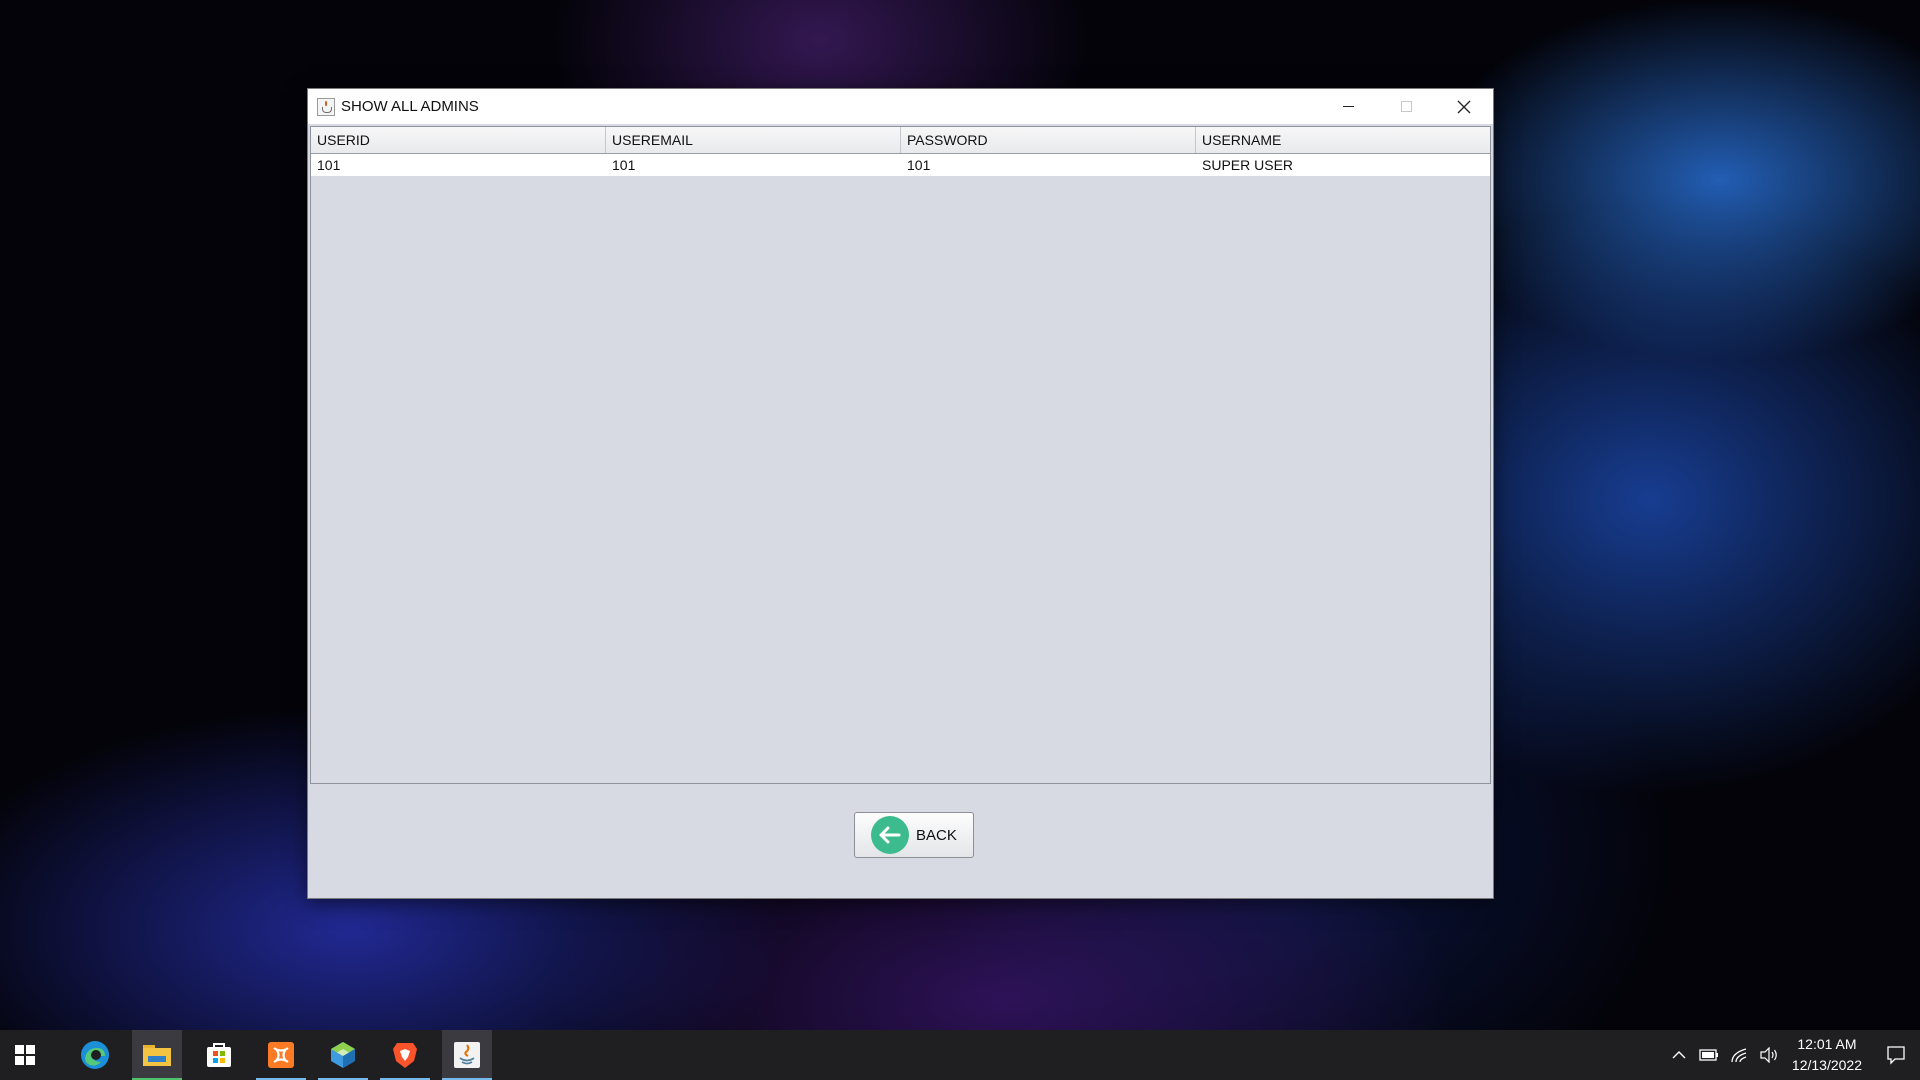  I want to click on window-controls, so click(1406, 106).